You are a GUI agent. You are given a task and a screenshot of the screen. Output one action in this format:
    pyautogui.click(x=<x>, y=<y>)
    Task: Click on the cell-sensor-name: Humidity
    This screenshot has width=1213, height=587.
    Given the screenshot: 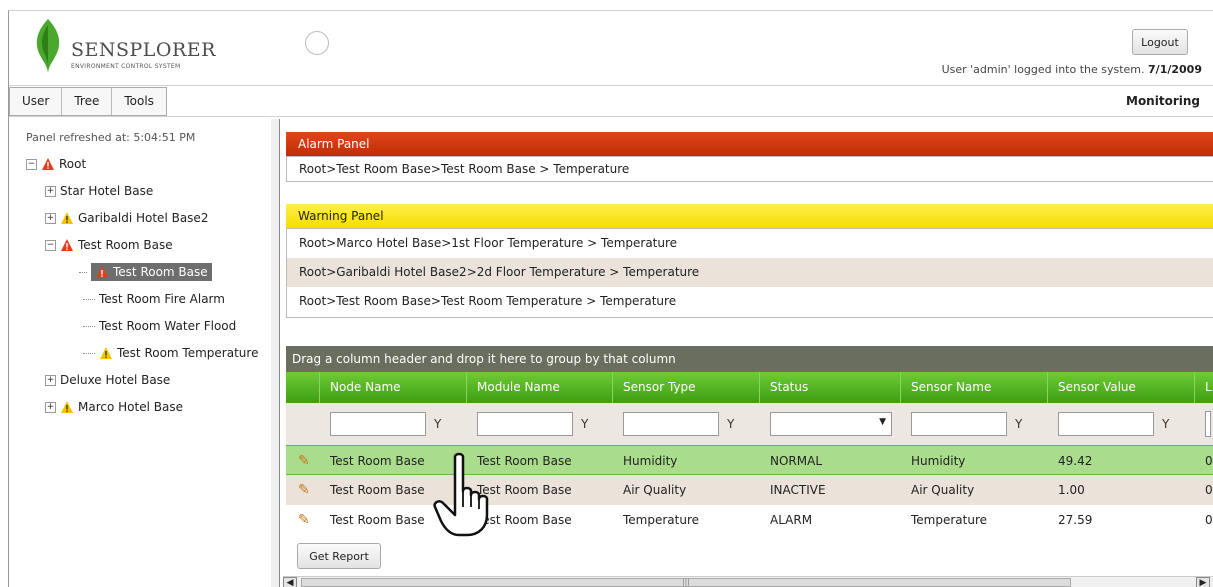 What is the action you would take?
    pyautogui.click(x=938, y=461)
    